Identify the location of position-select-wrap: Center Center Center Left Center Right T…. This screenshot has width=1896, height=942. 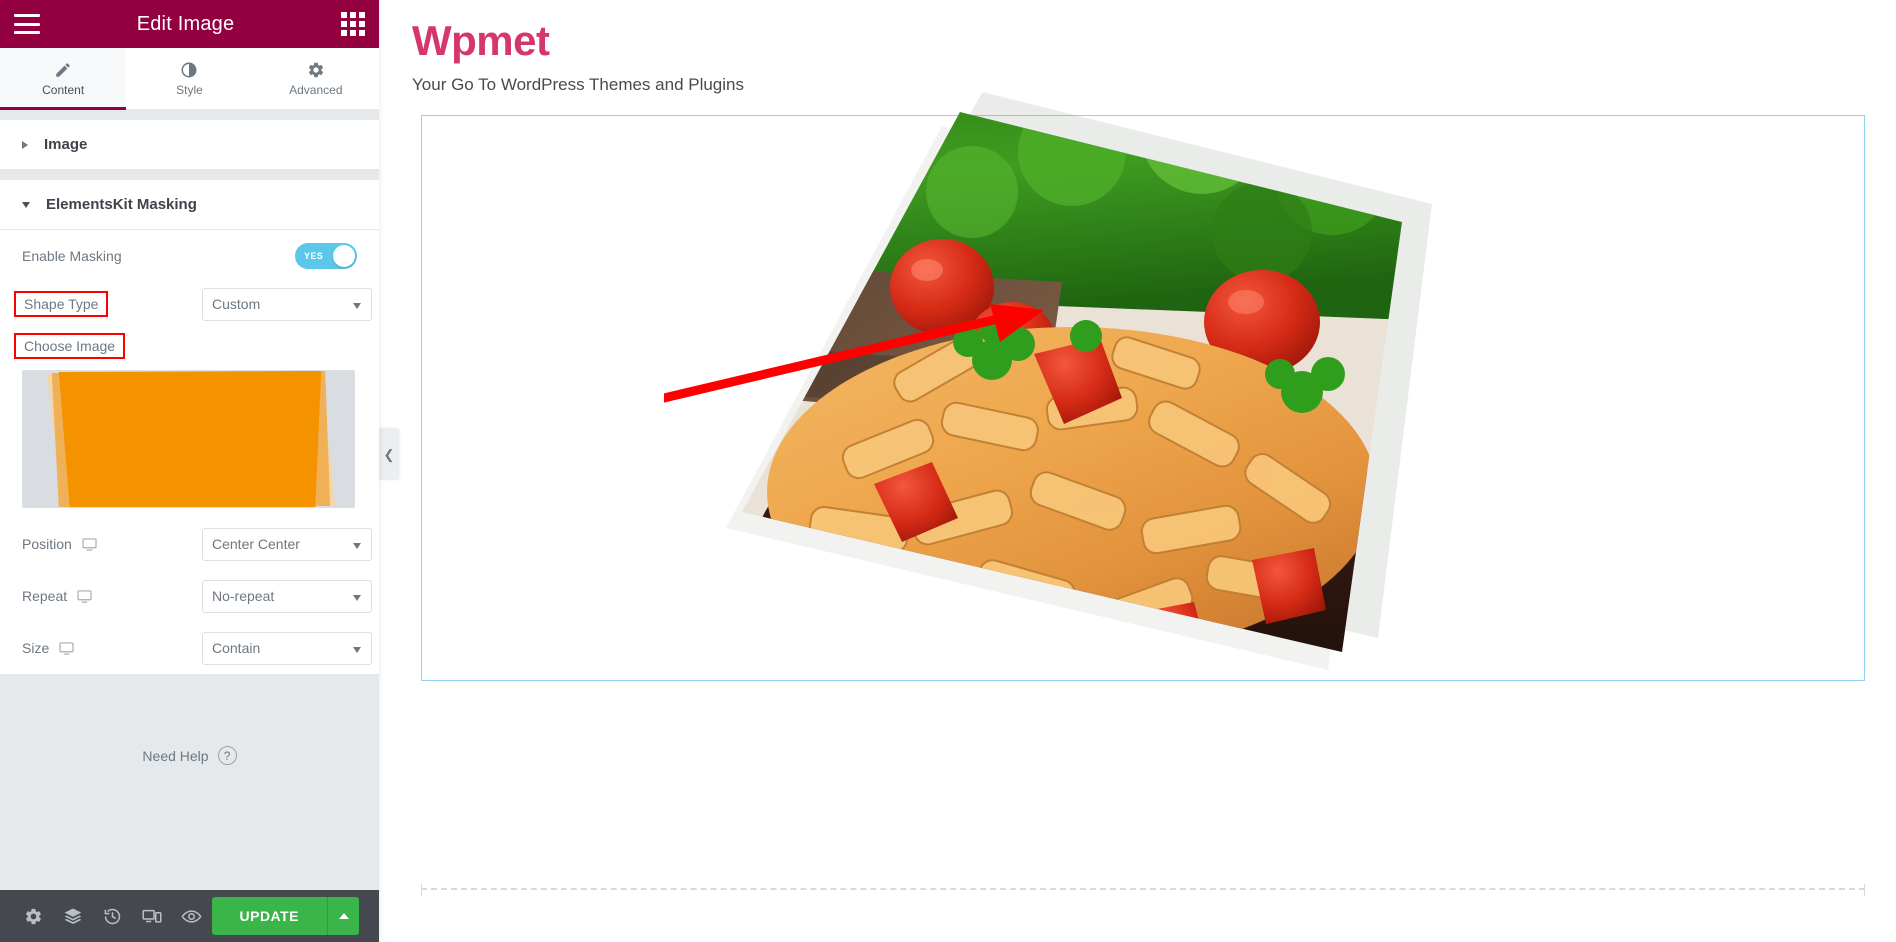
(287, 544).